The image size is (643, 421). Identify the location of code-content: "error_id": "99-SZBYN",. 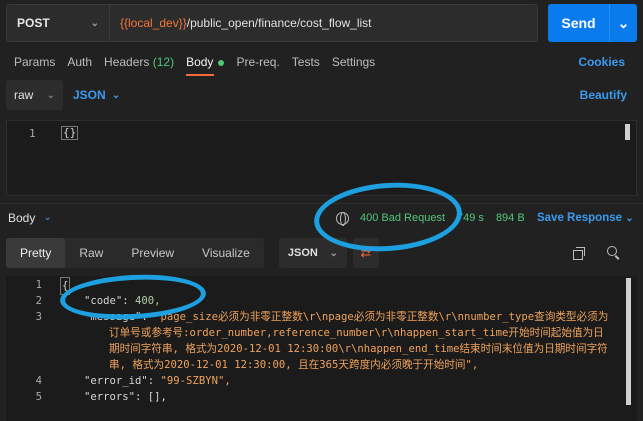
(157, 381).